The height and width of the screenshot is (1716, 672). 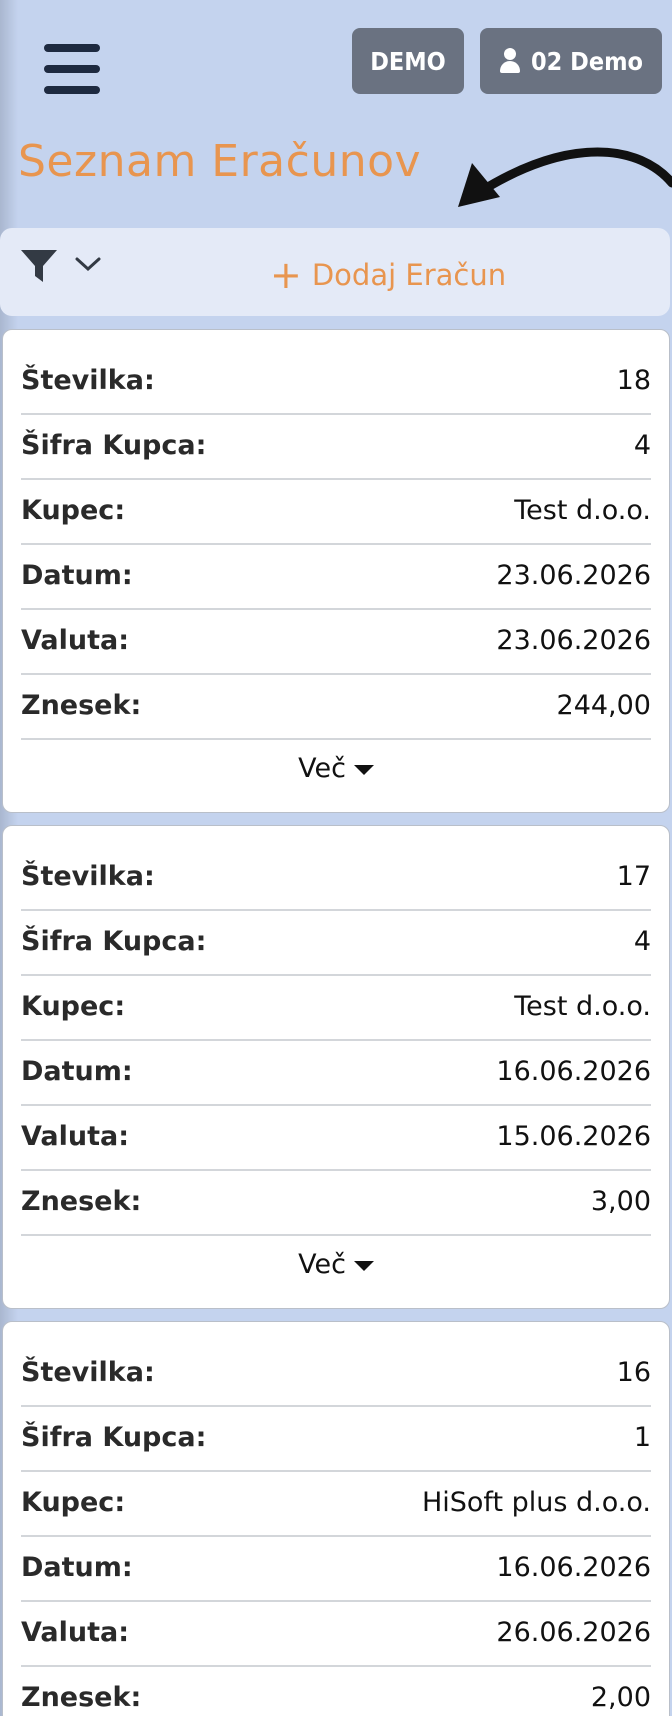 What do you see at coordinates (286, 275) in the screenshot?
I see `plus-icon: +` at bounding box center [286, 275].